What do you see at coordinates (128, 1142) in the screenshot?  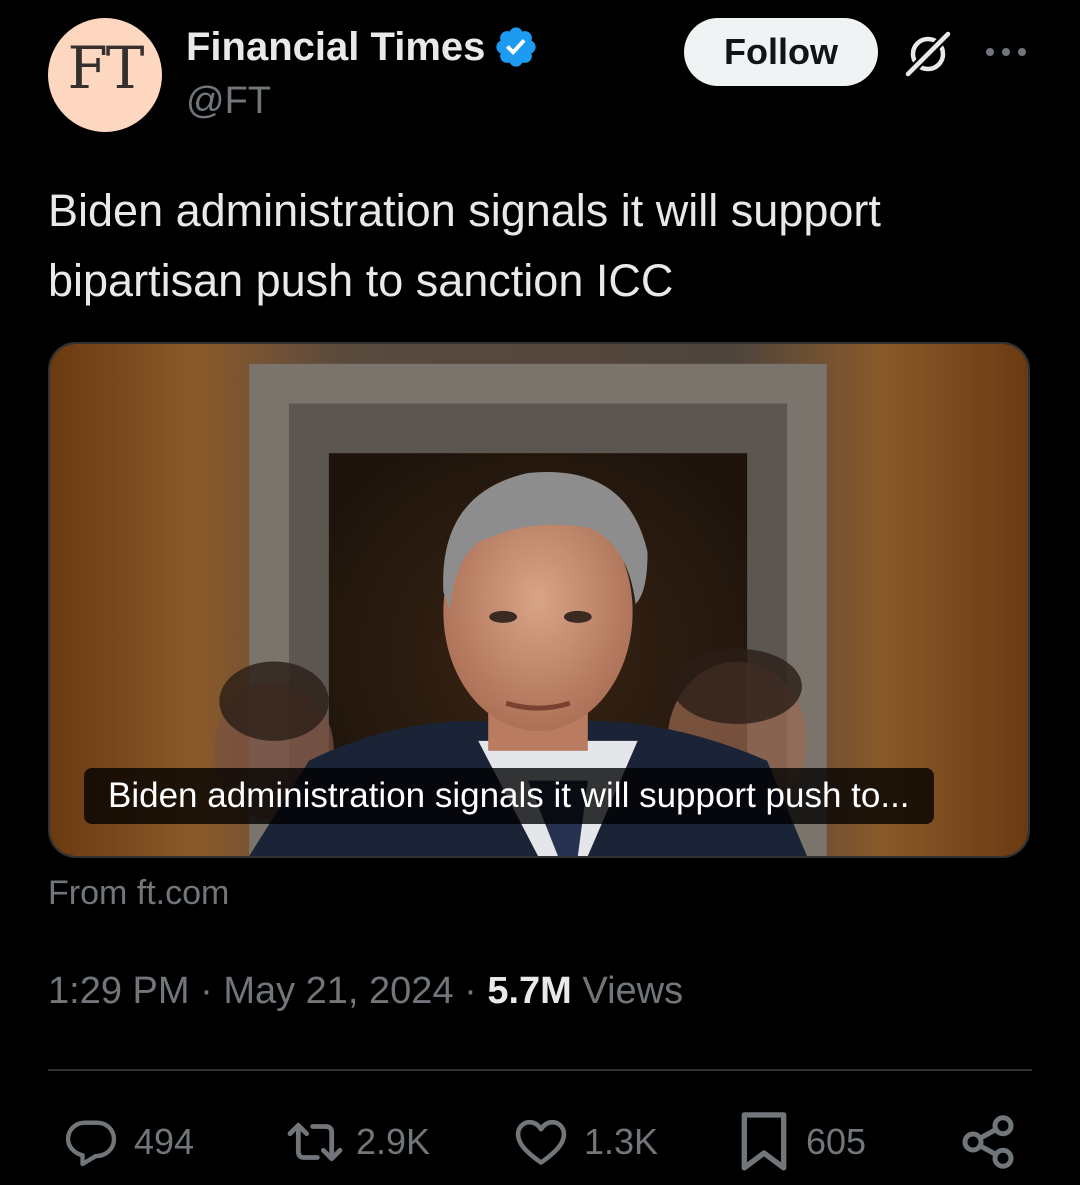 I see `reply-button: 494` at bounding box center [128, 1142].